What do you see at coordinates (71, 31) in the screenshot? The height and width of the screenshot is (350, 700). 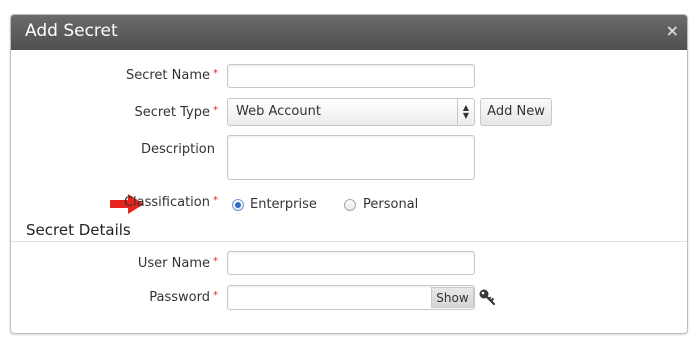 I see `dialog-title: Add Secret` at bounding box center [71, 31].